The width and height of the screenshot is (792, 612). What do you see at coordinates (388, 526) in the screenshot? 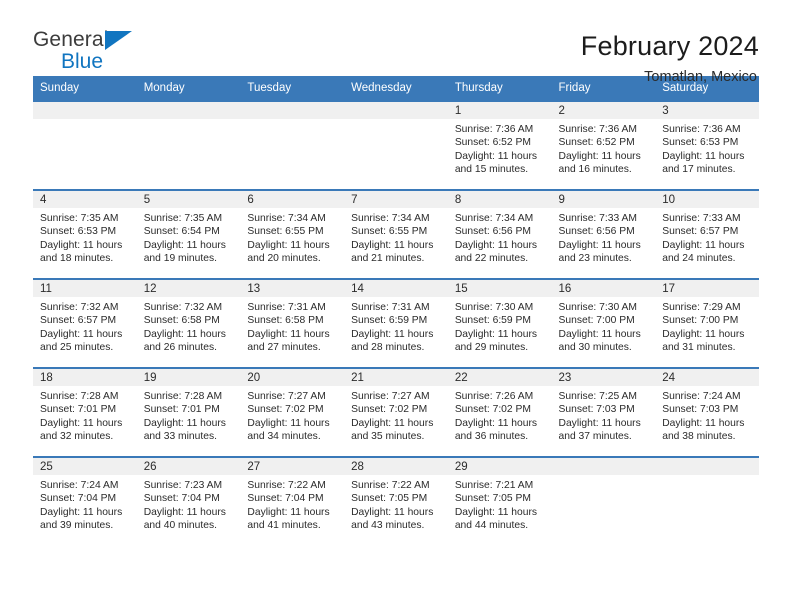
I see `daylight-duration-line2: and 43 minutes.` at bounding box center [388, 526].